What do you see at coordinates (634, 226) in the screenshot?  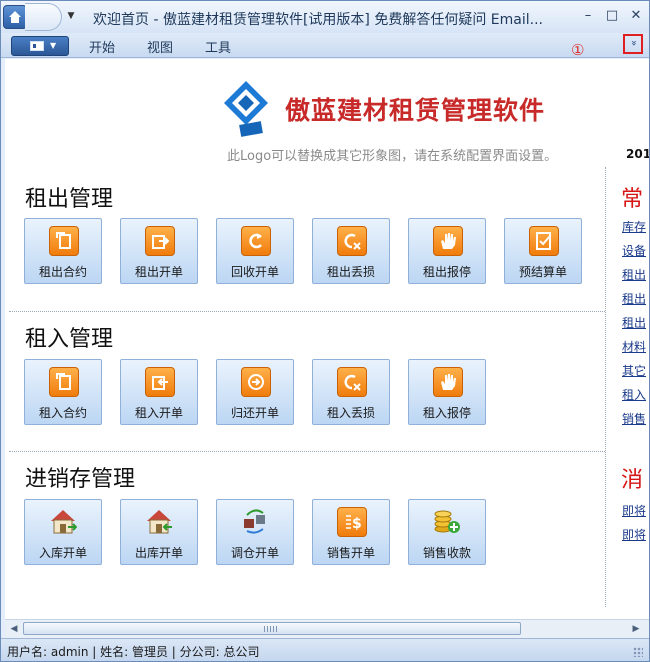 I see `right-link: 库存` at bounding box center [634, 226].